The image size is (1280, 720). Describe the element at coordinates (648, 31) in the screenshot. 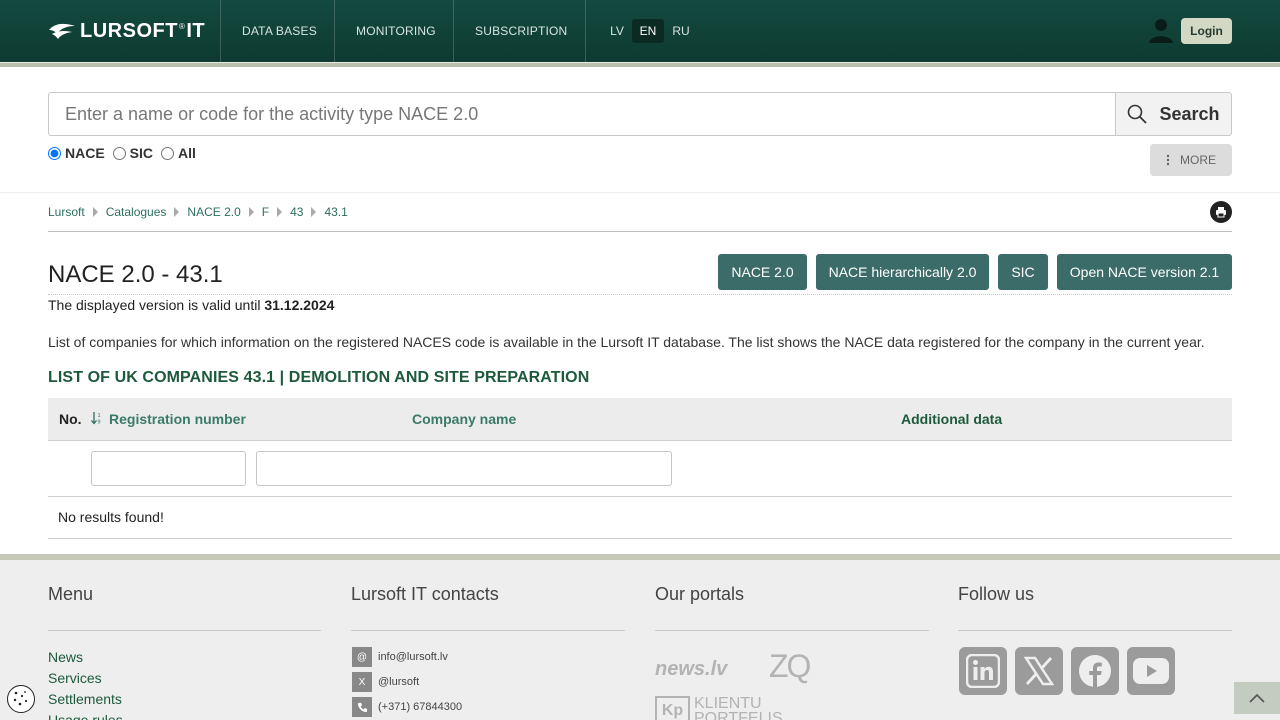

I see `lang-en: EN` at that location.